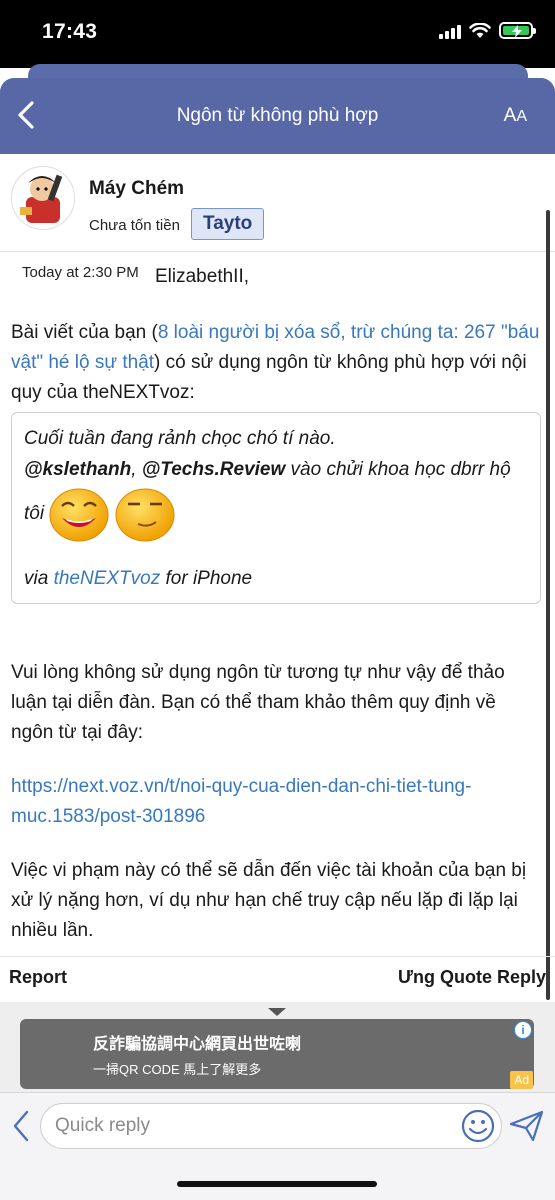  I want to click on quick-reply-input, so click(271, 1126).